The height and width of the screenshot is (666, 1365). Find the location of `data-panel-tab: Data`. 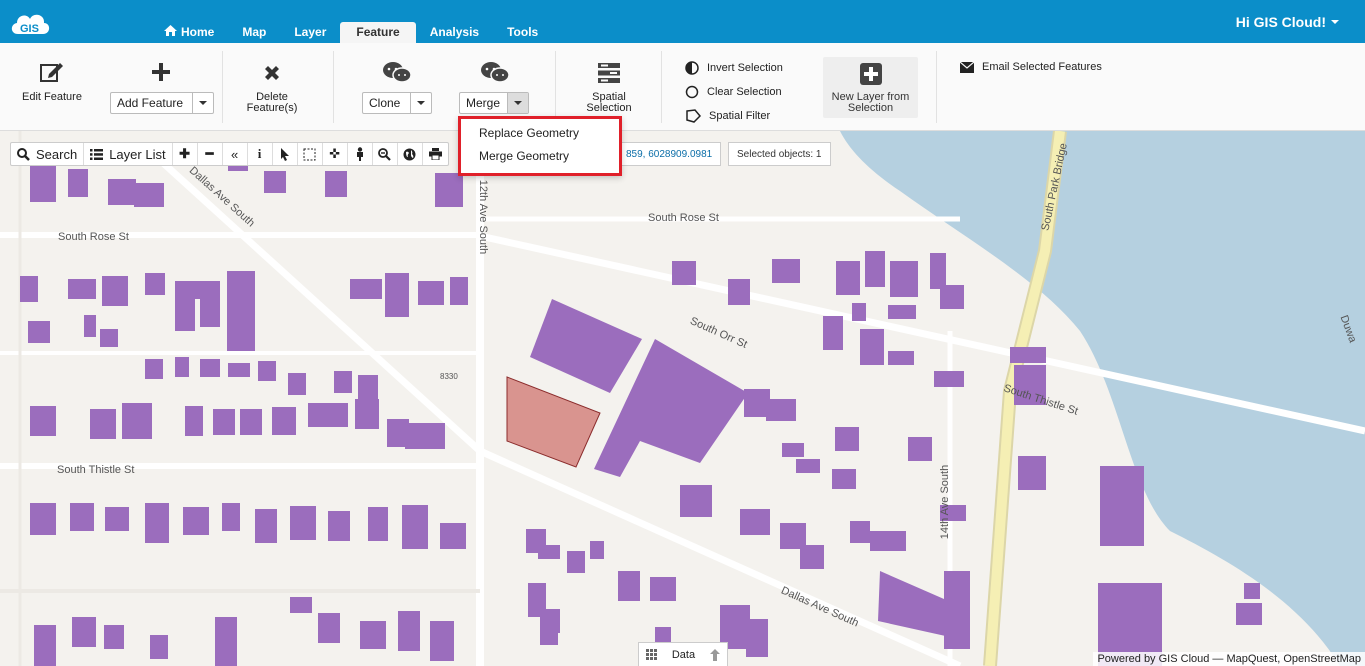

data-panel-tab: Data is located at coordinates (683, 654).